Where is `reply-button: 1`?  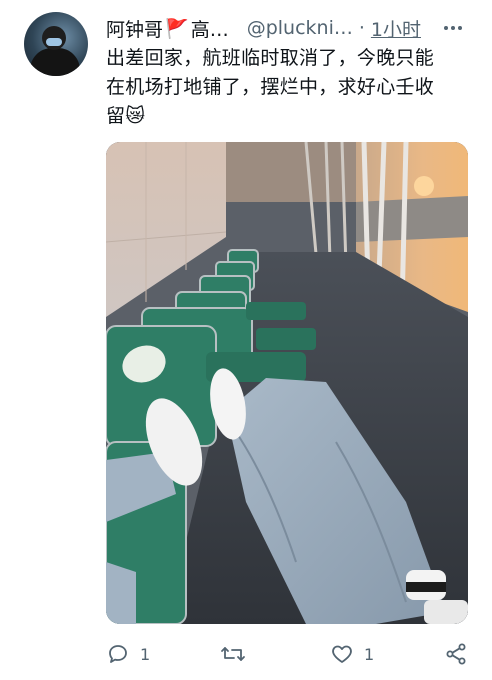
reply-button: 1 is located at coordinates (128, 654).